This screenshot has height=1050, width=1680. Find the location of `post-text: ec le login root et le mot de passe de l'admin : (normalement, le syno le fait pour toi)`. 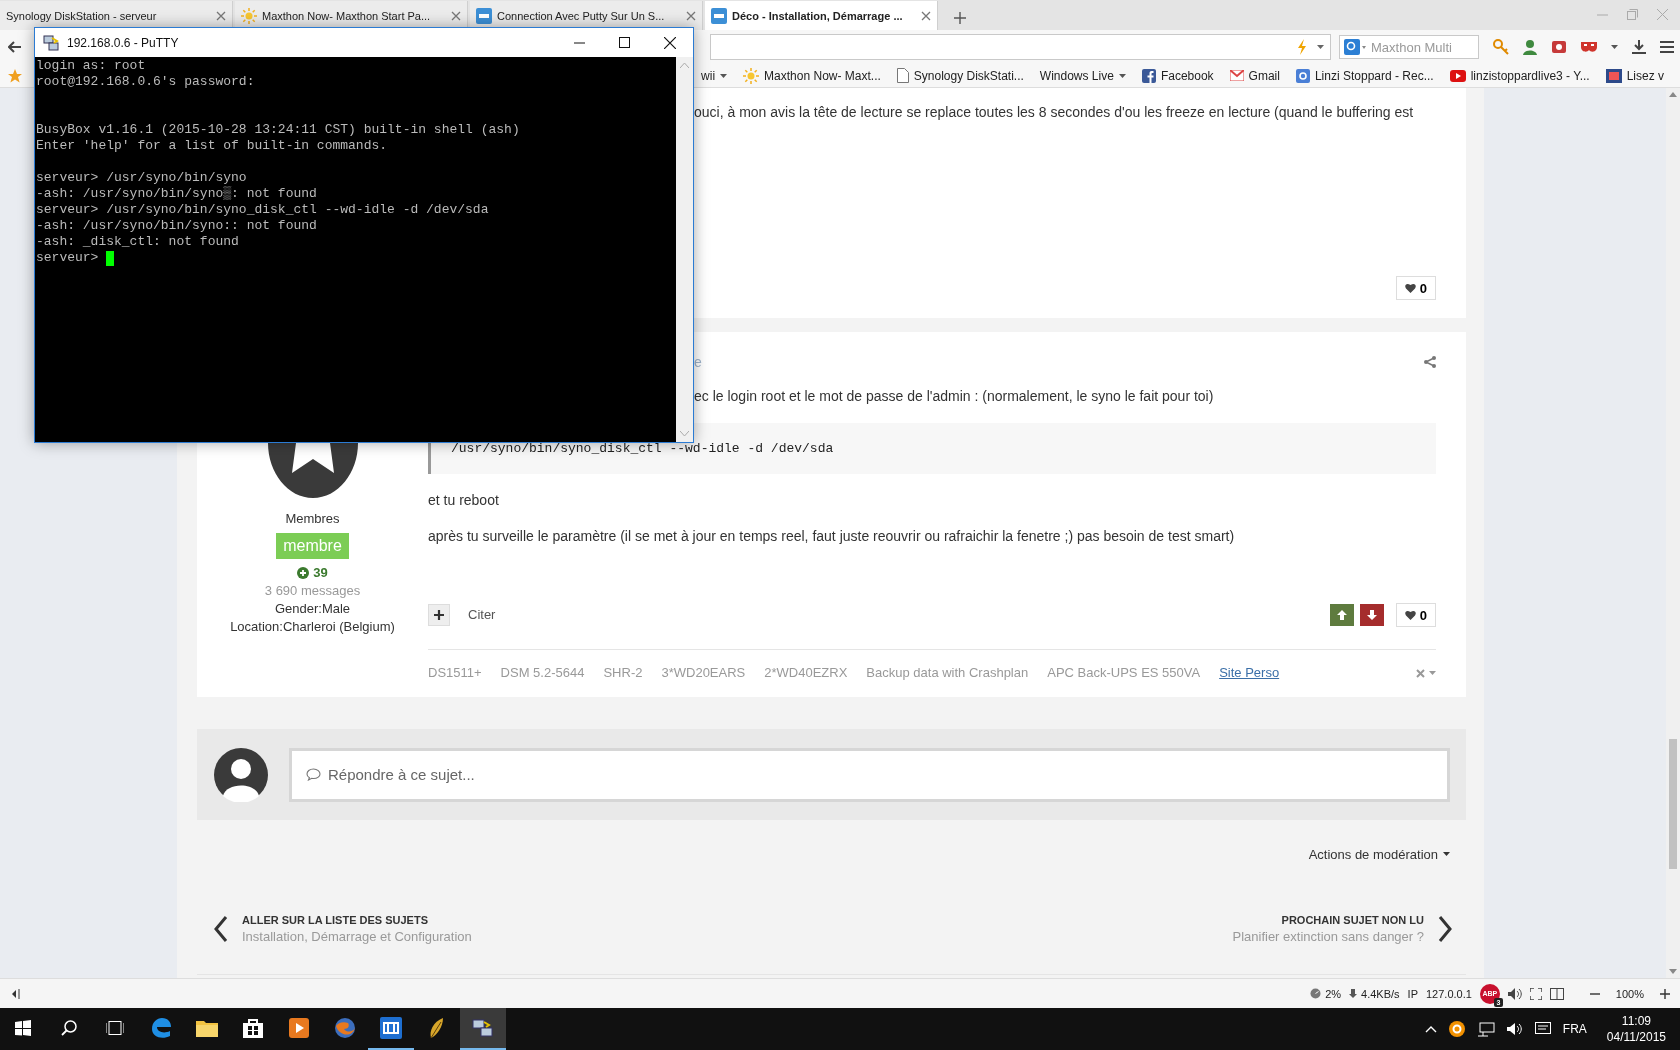

post-text: ec le login root et le mot de passe de l'admin : (normalement, le syno le fait pour toi) is located at coordinates (954, 396).